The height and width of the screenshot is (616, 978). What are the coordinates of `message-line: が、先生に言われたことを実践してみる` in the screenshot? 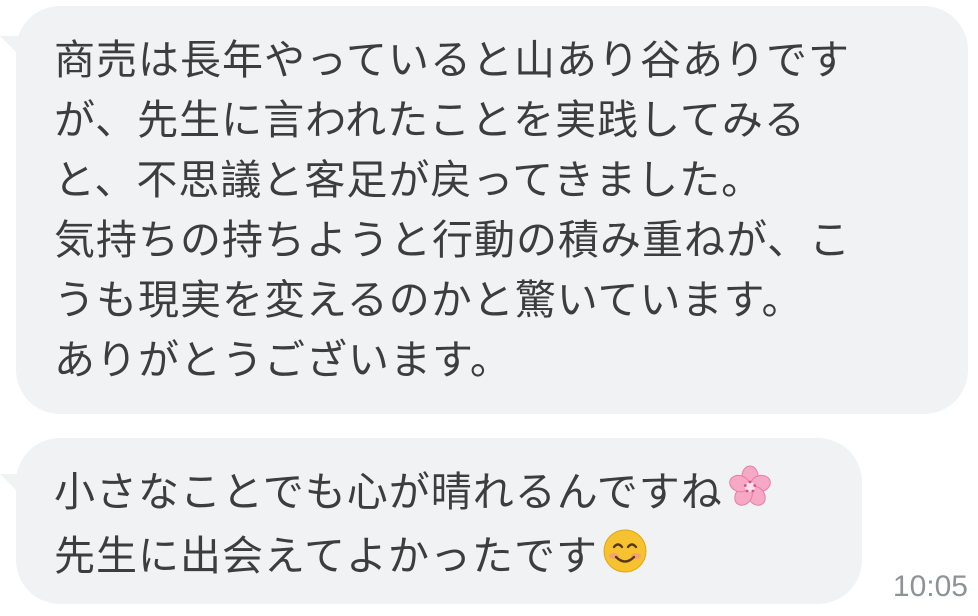 It's located at (430, 120).